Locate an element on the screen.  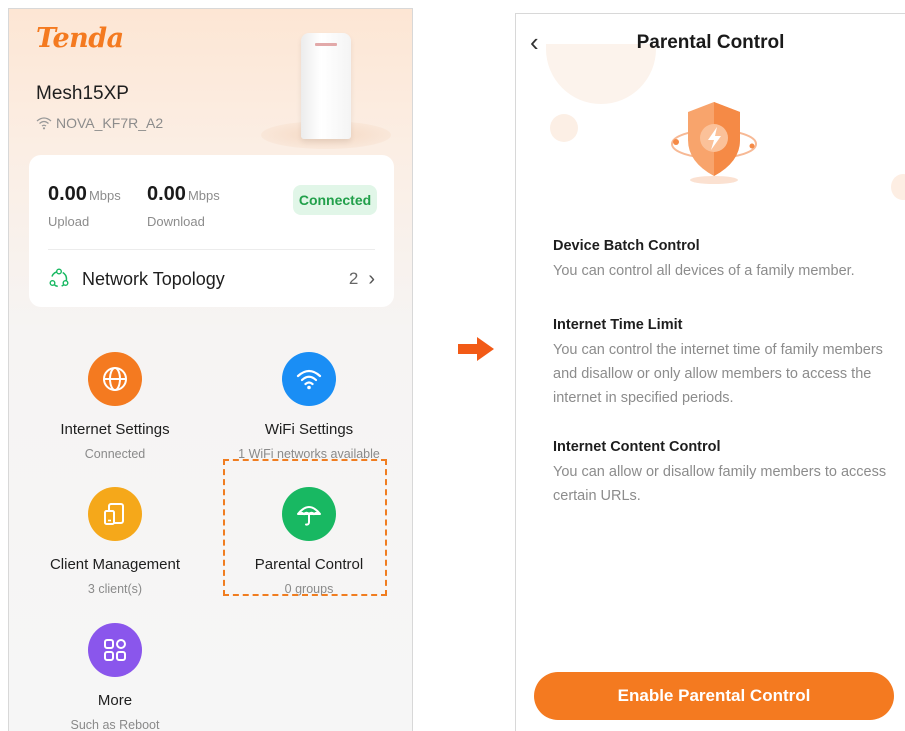
section-heading: Internet Content Control is located at coordinates (637, 447).